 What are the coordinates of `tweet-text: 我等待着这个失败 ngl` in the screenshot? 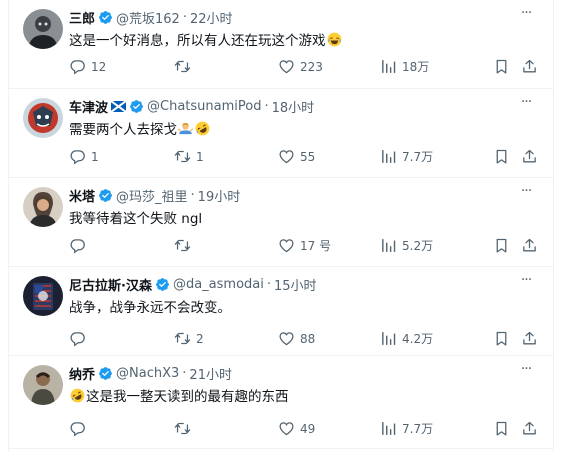 It's located at (135, 217).